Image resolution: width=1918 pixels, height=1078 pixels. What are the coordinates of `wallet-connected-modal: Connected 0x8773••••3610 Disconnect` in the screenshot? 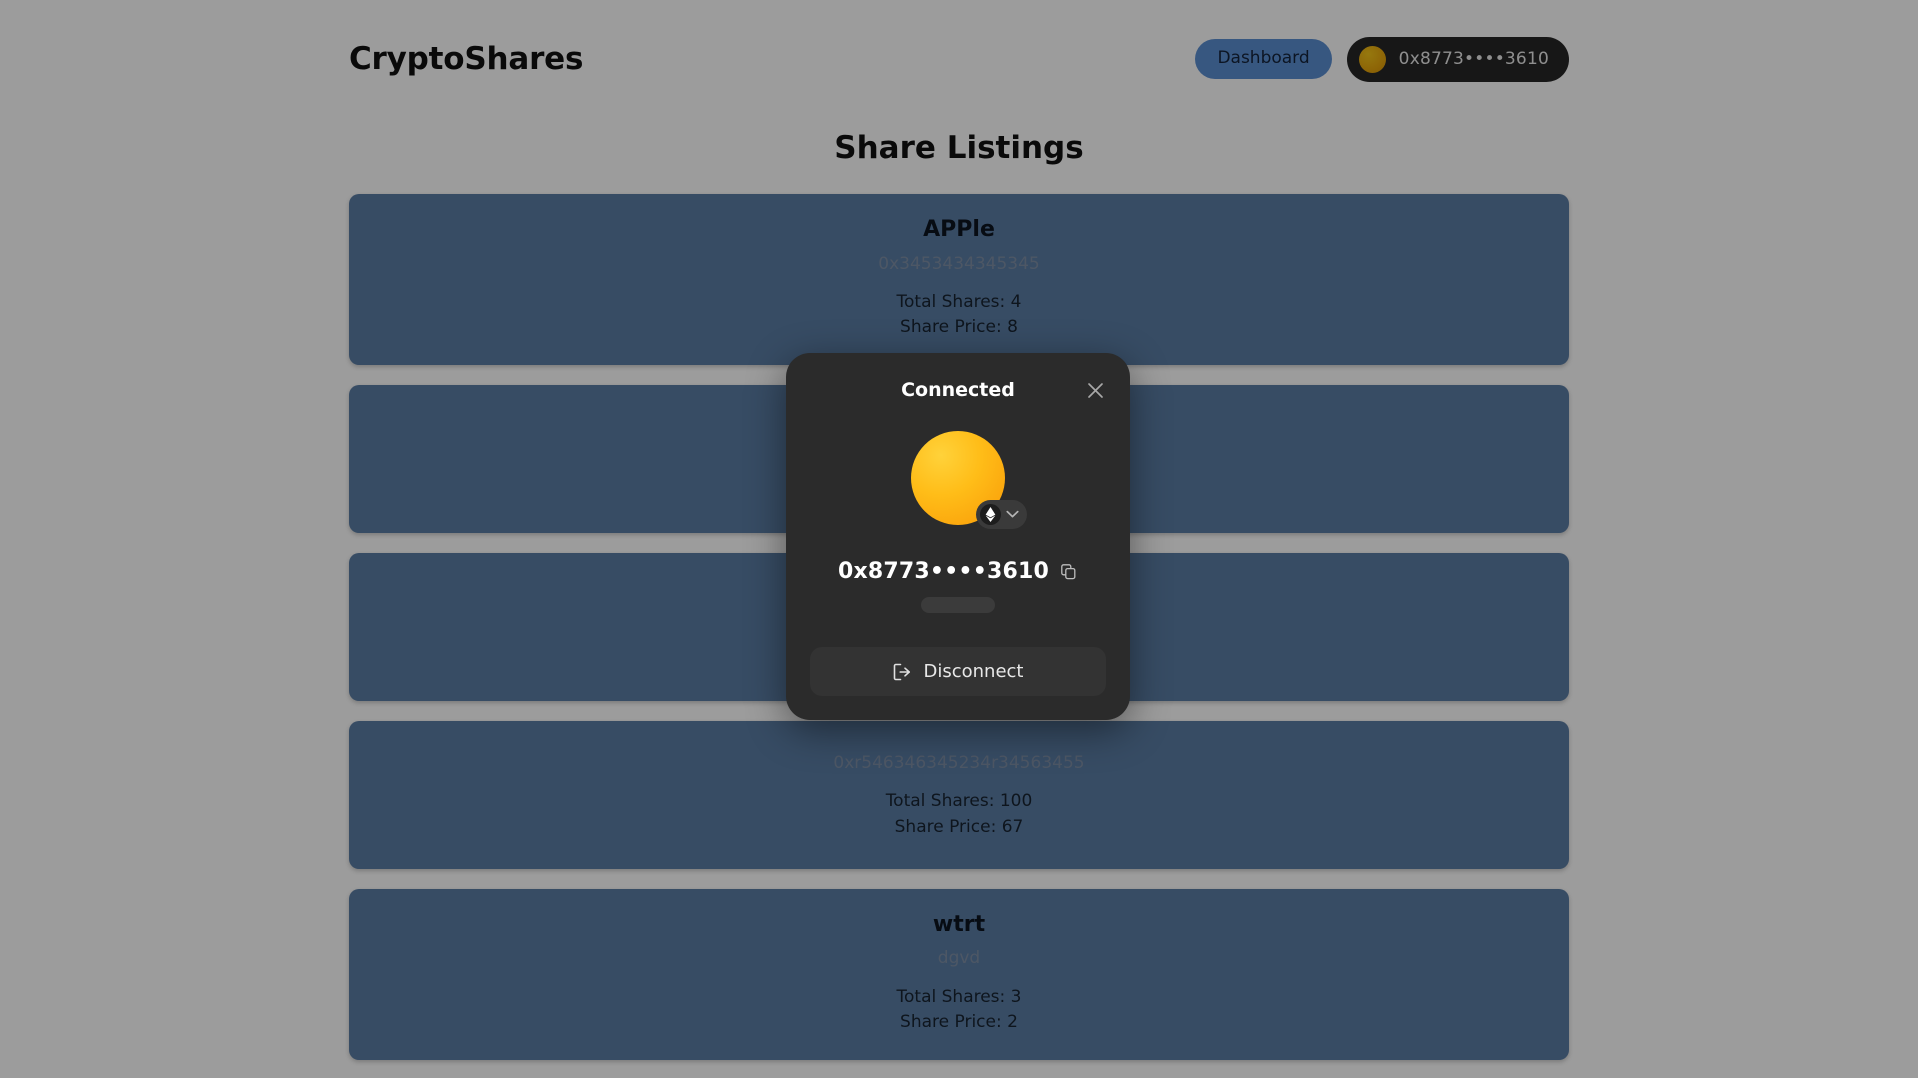 It's located at (958, 536).